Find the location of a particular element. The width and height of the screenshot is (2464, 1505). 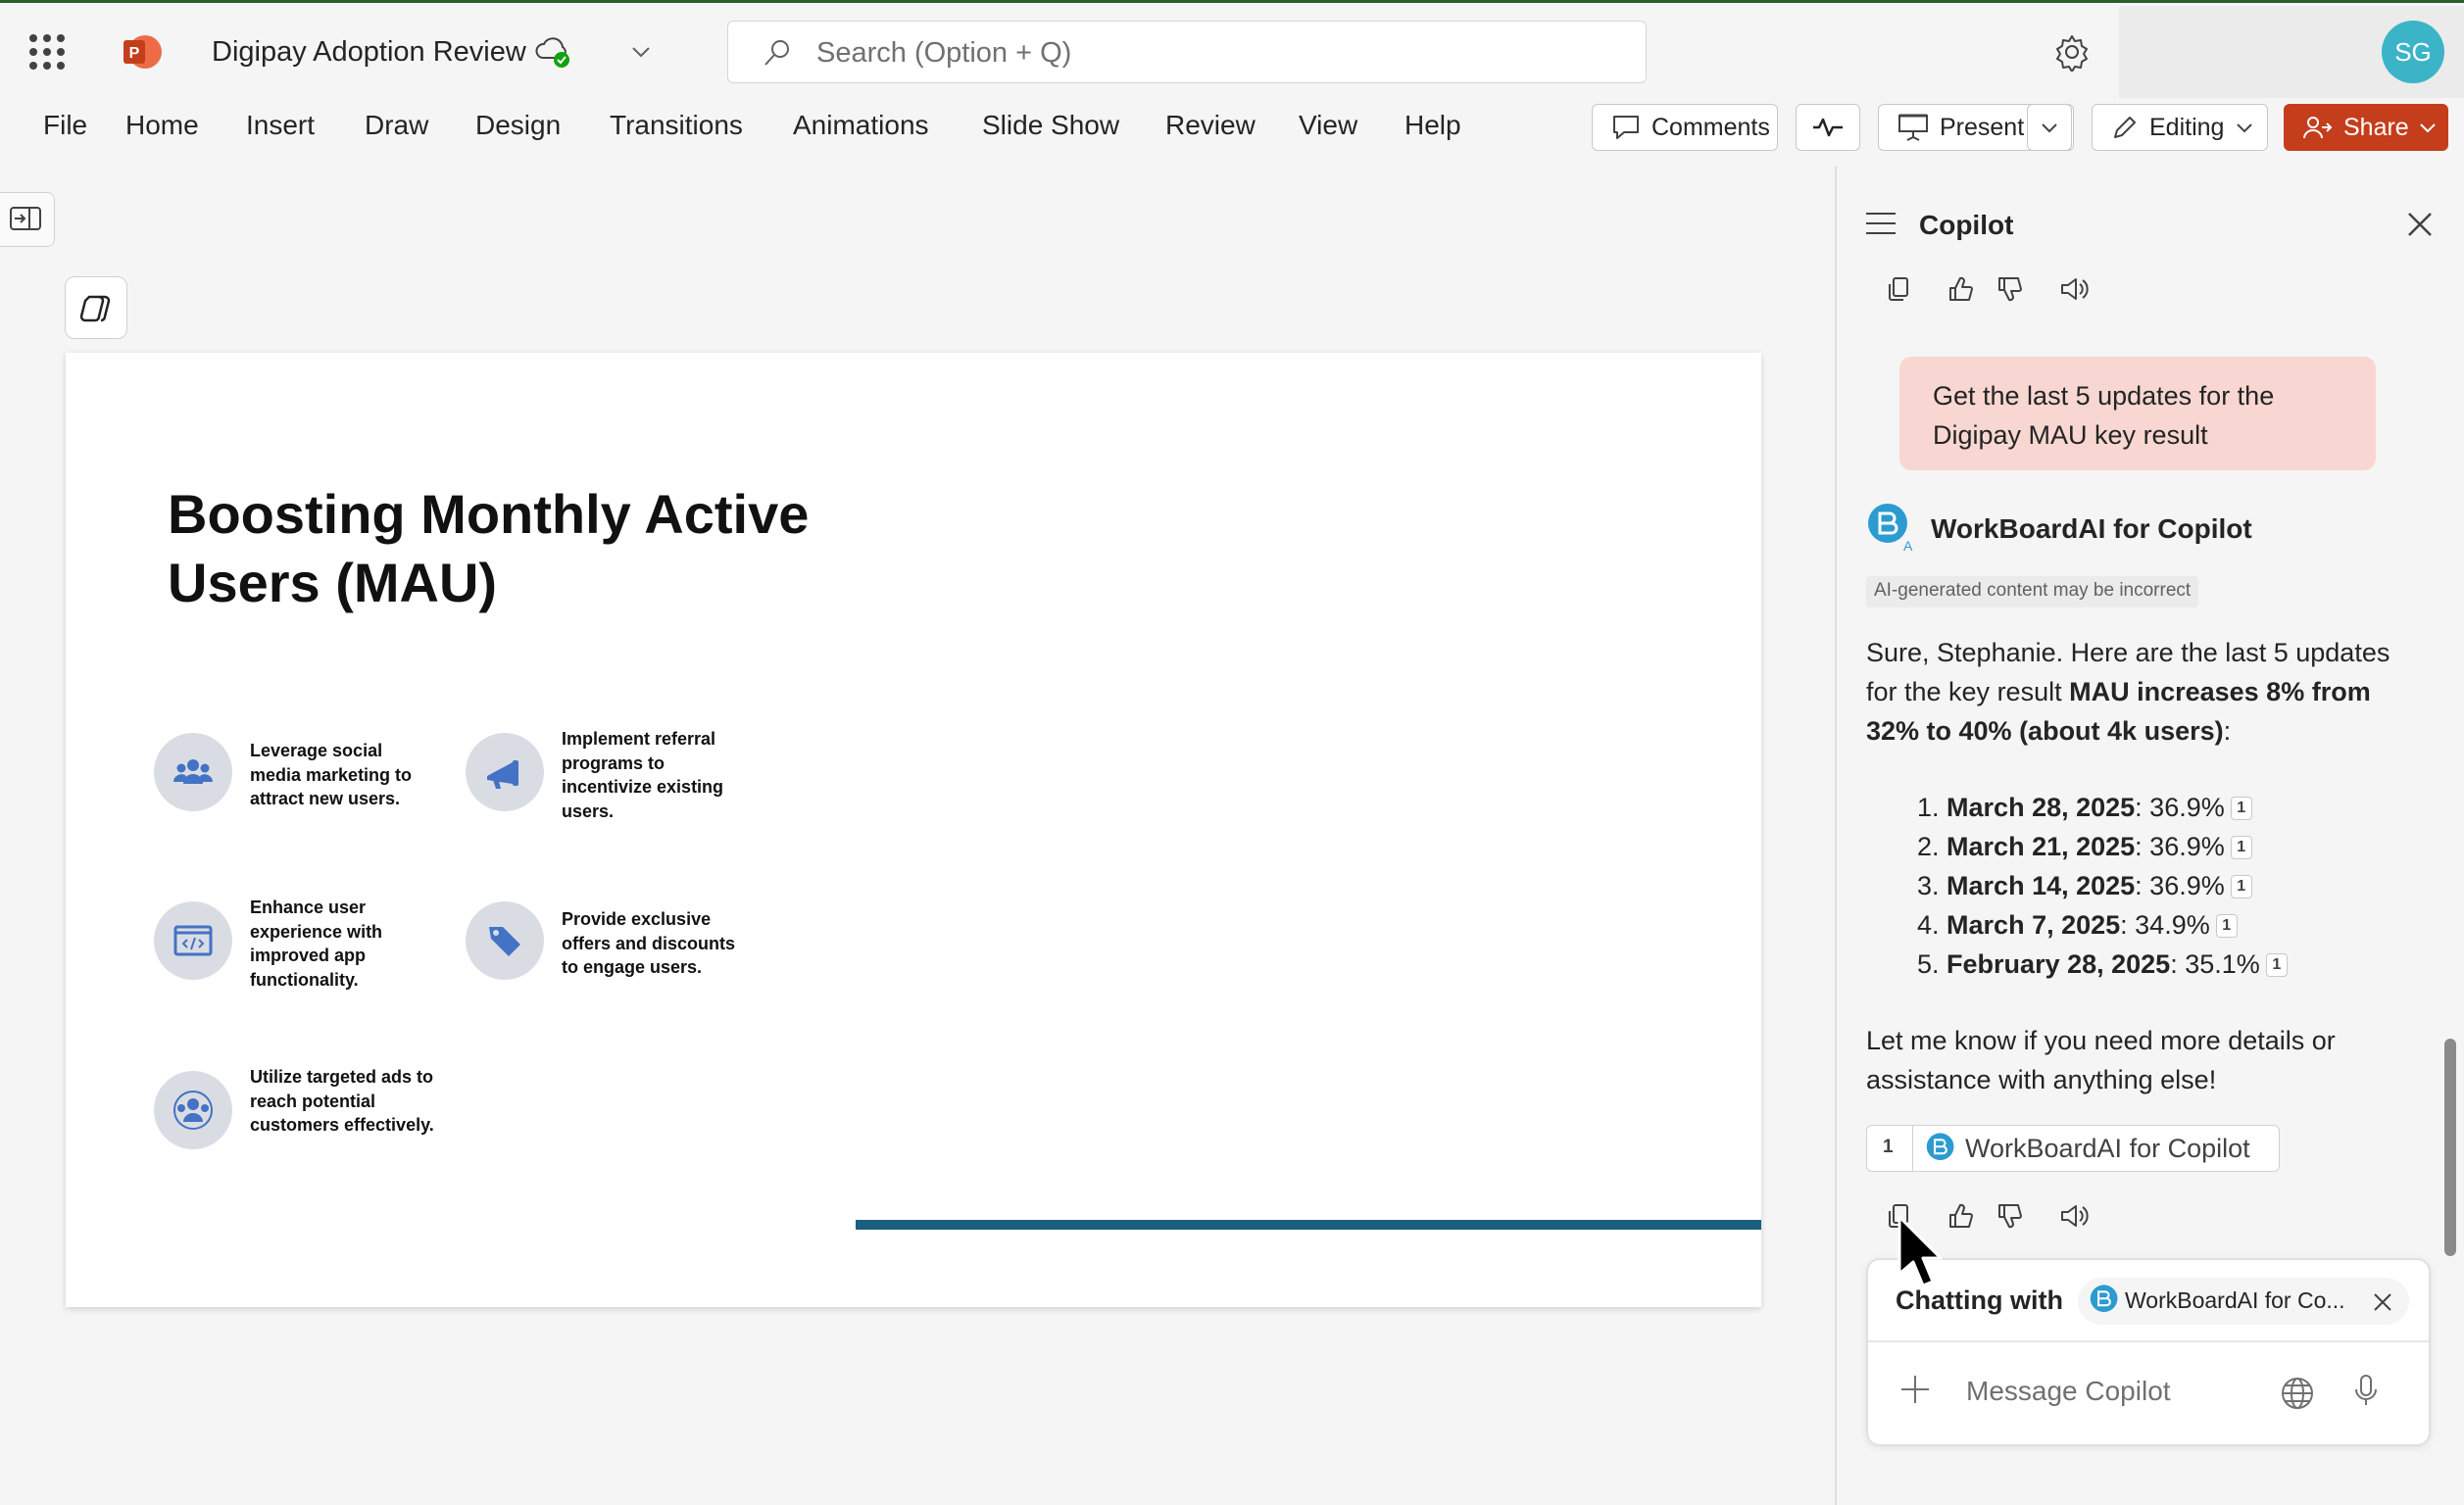

update-date: March 7, 2025 is located at coordinates (2034, 925).